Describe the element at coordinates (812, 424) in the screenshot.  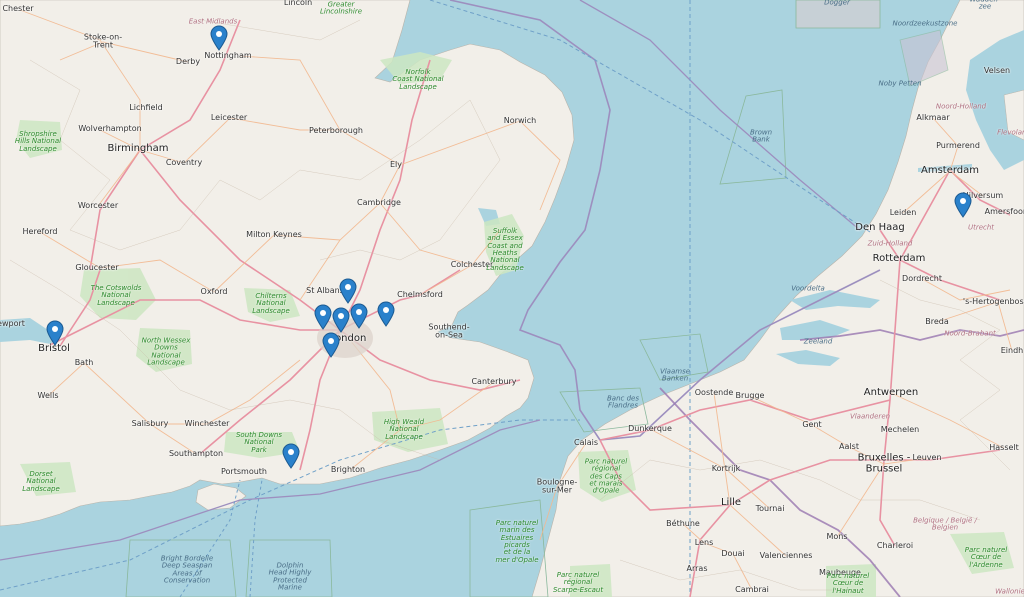
I see `city-label: Gent` at that location.